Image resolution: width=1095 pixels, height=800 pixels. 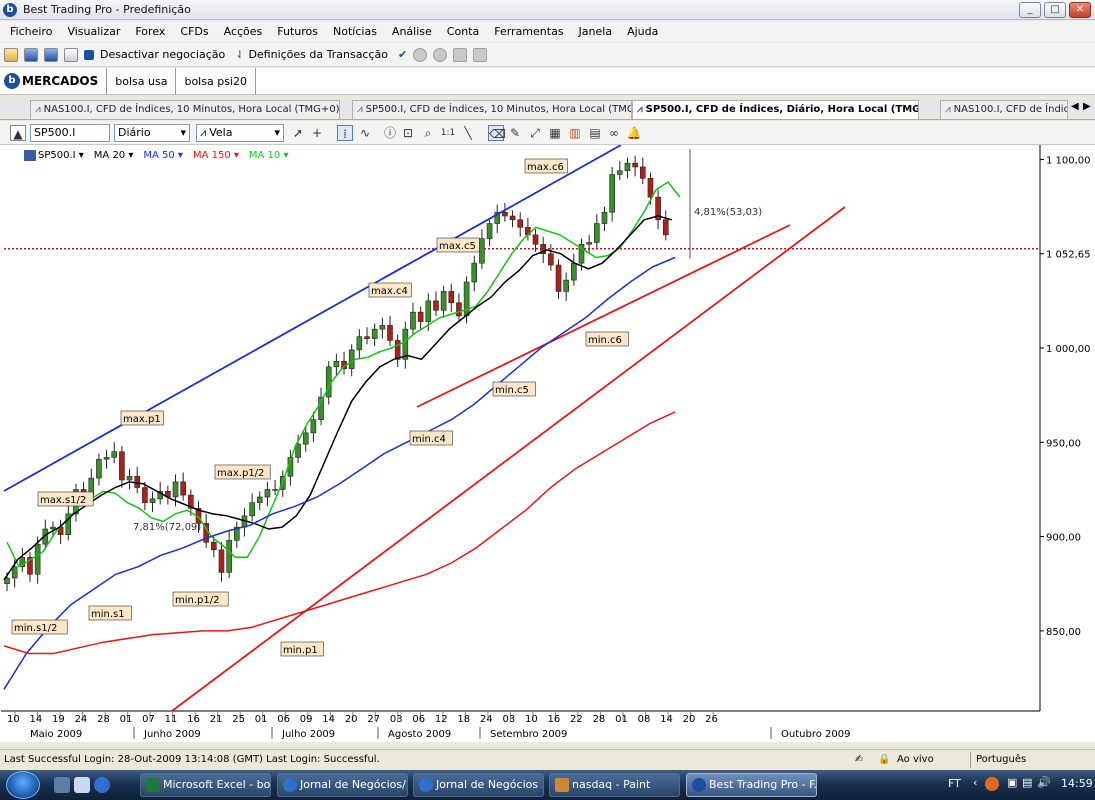 What do you see at coordinates (596, 31) in the screenshot?
I see `menu-janela: Janela` at bounding box center [596, 31].